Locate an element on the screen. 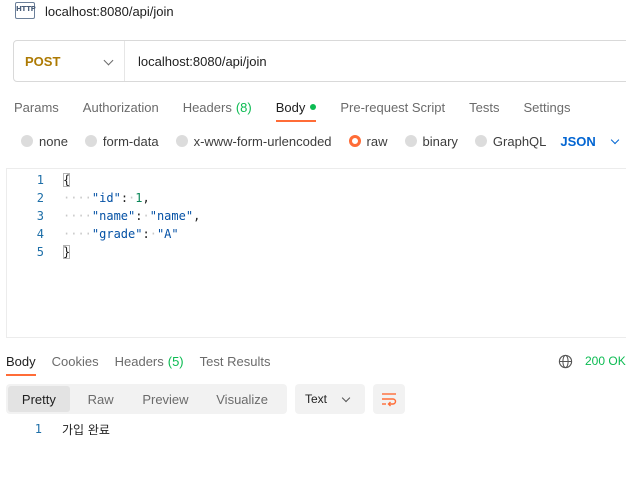 The image size is (626, 499). globe-icon is located at coordinates (565, 361).